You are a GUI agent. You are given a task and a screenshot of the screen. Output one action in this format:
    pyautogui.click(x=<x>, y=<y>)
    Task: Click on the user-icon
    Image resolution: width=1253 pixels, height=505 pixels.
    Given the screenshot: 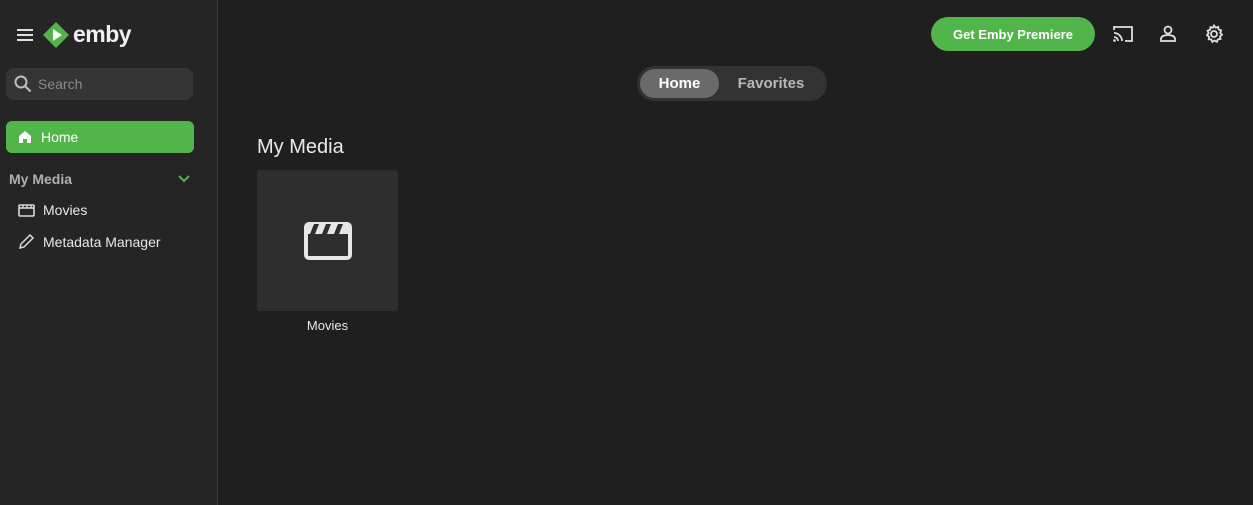 What is the action you would take?
    pyautogui.click(x=1168, y=34)
    